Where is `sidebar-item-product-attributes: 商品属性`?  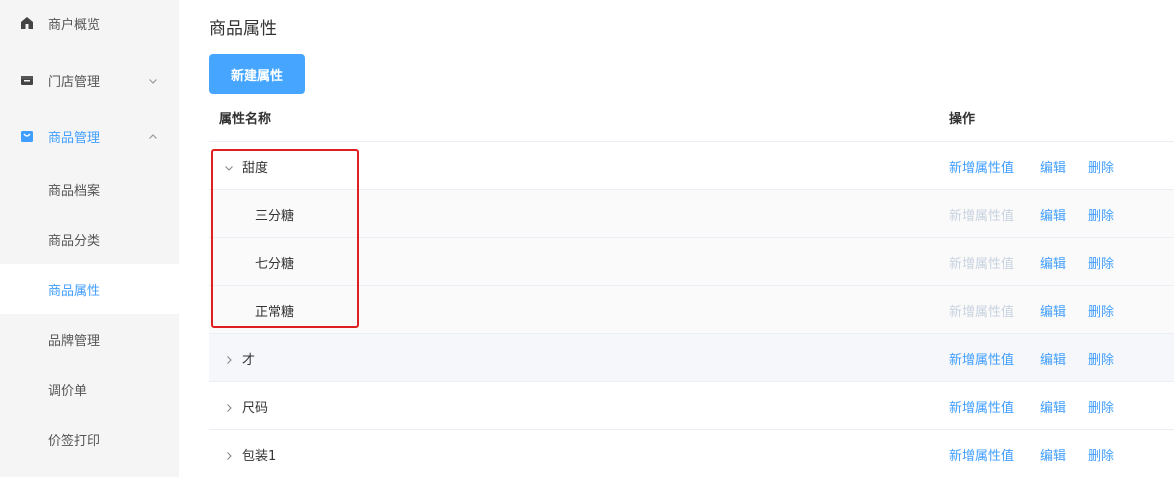
sidebar-item-product-attributes: 商品属性 is located at coordinates (89, 289).